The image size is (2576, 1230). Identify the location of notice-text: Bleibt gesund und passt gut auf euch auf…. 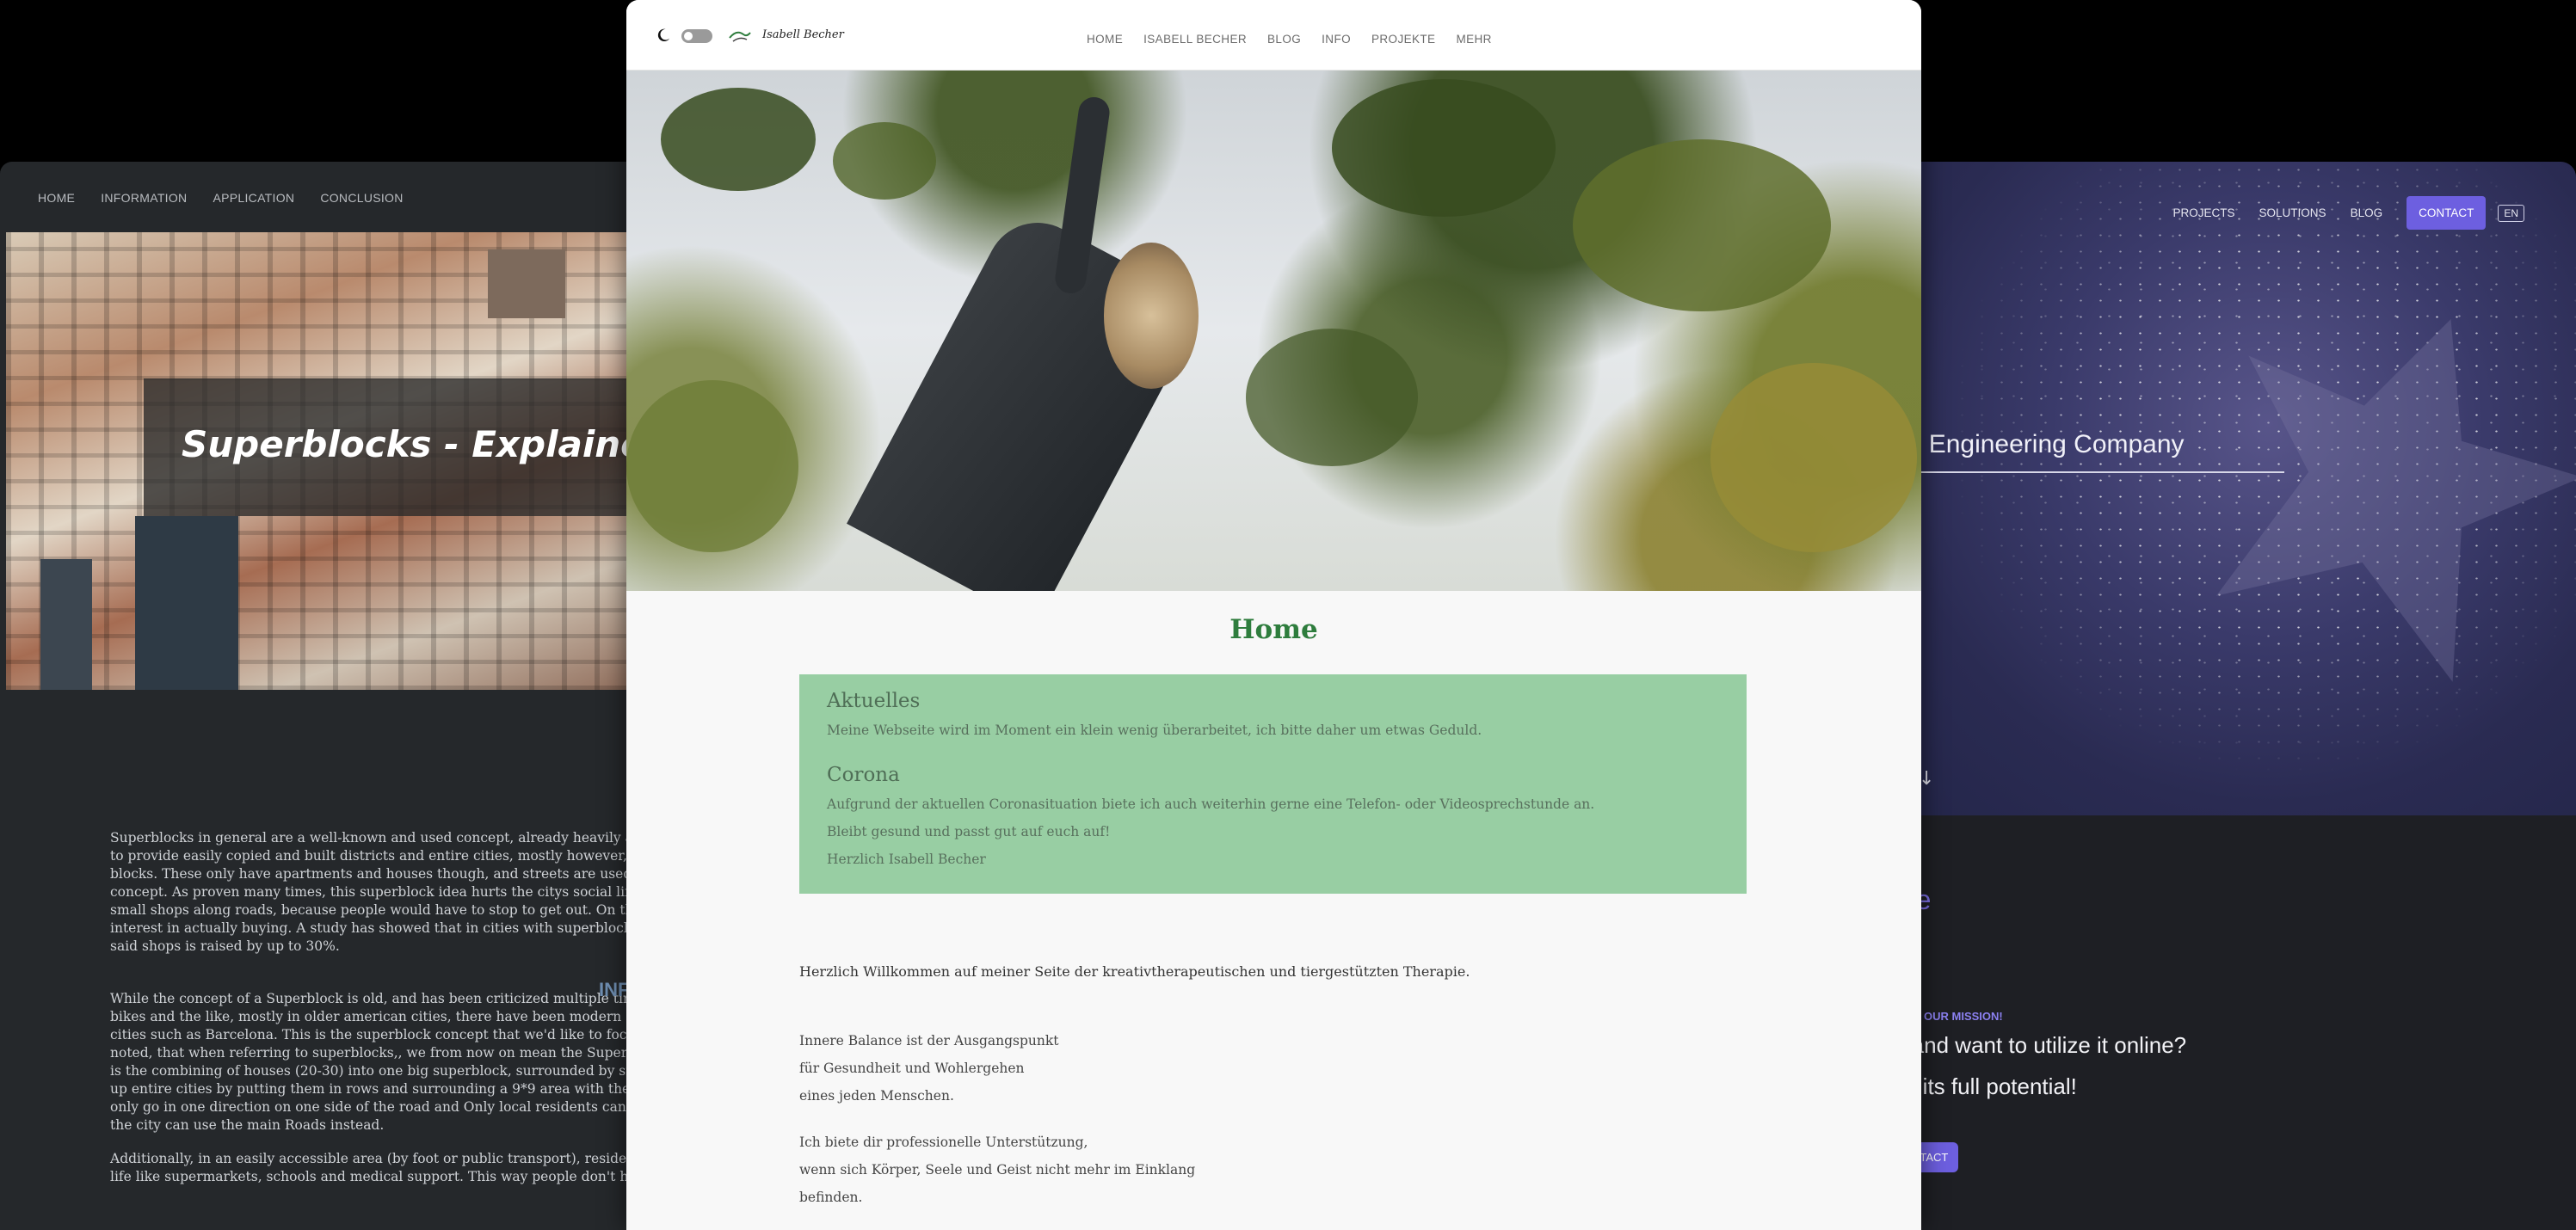
(969, 831).